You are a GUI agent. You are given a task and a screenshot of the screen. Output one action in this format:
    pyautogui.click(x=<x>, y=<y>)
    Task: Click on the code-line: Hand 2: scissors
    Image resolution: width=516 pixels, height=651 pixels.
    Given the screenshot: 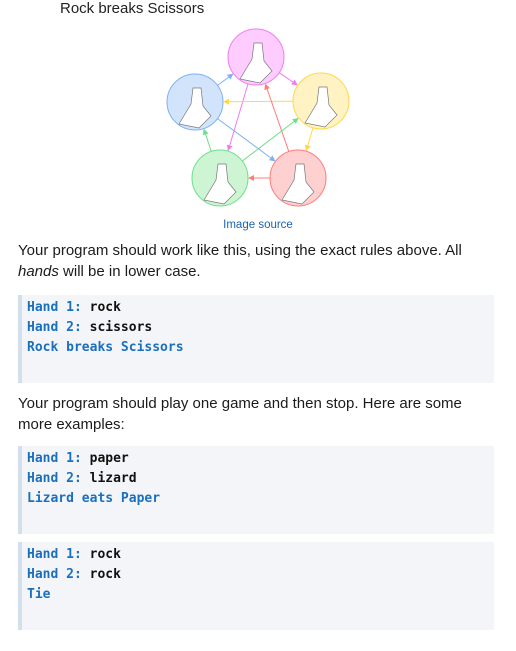 What is the action you would take?
    pyautogui.click(x=260, y=328)
    